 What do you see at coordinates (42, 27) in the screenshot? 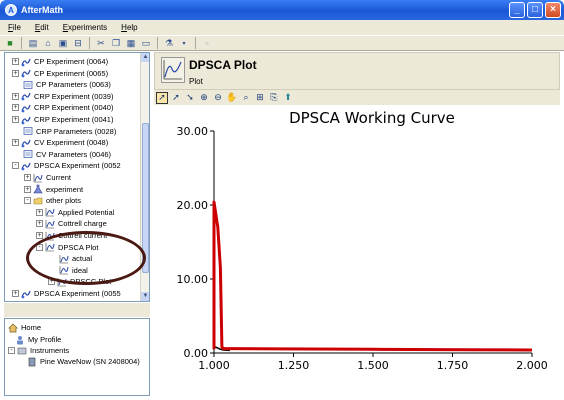
I see `menu-edit: Edit` at bounding box center [42, 27].